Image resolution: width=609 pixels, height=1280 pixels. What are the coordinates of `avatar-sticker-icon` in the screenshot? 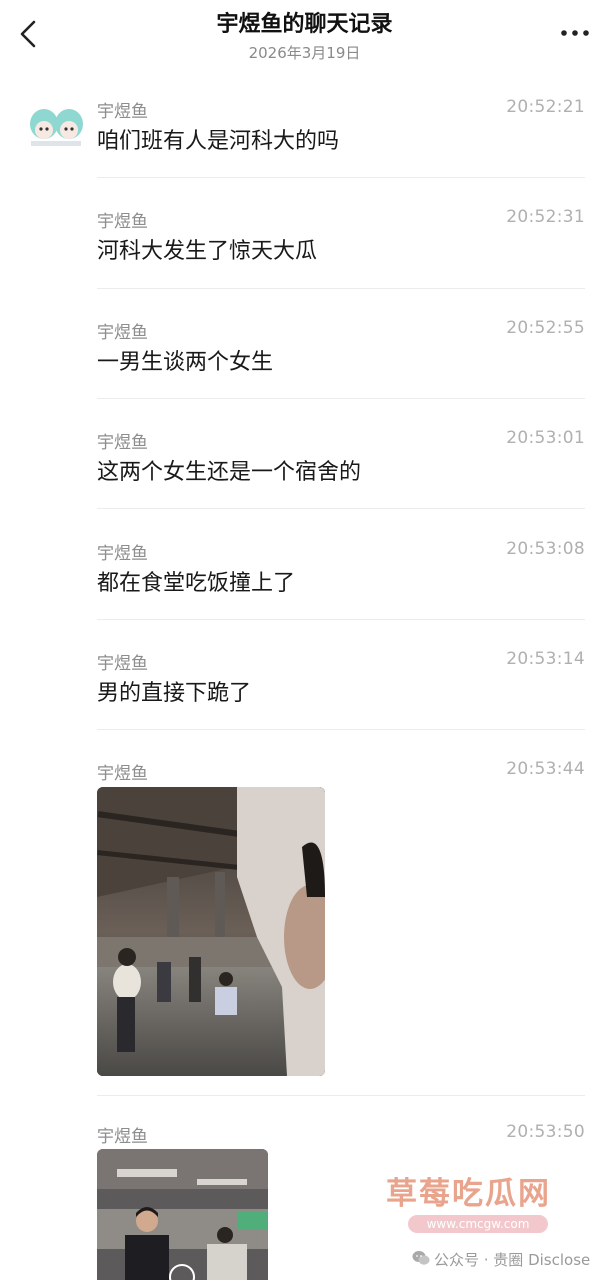 It's located at (56, 126).